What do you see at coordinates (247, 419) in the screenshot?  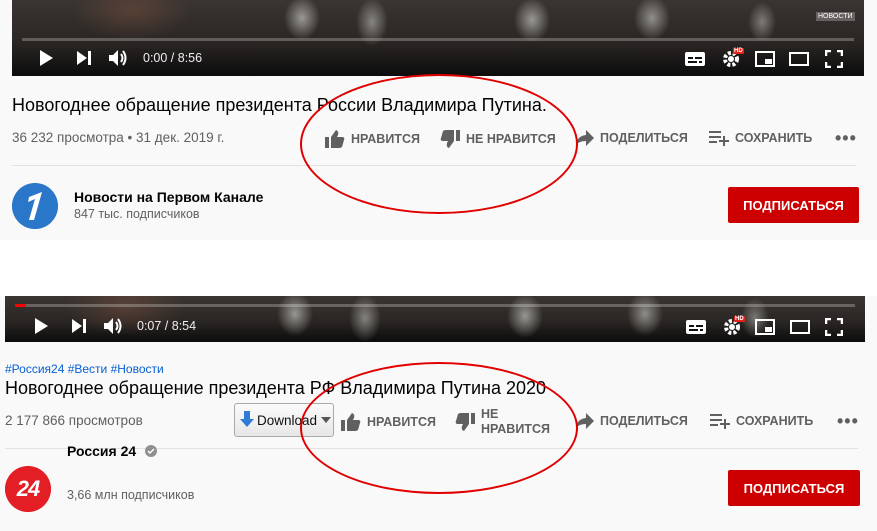 I see `download-icon` at bounding box center [247, 419].